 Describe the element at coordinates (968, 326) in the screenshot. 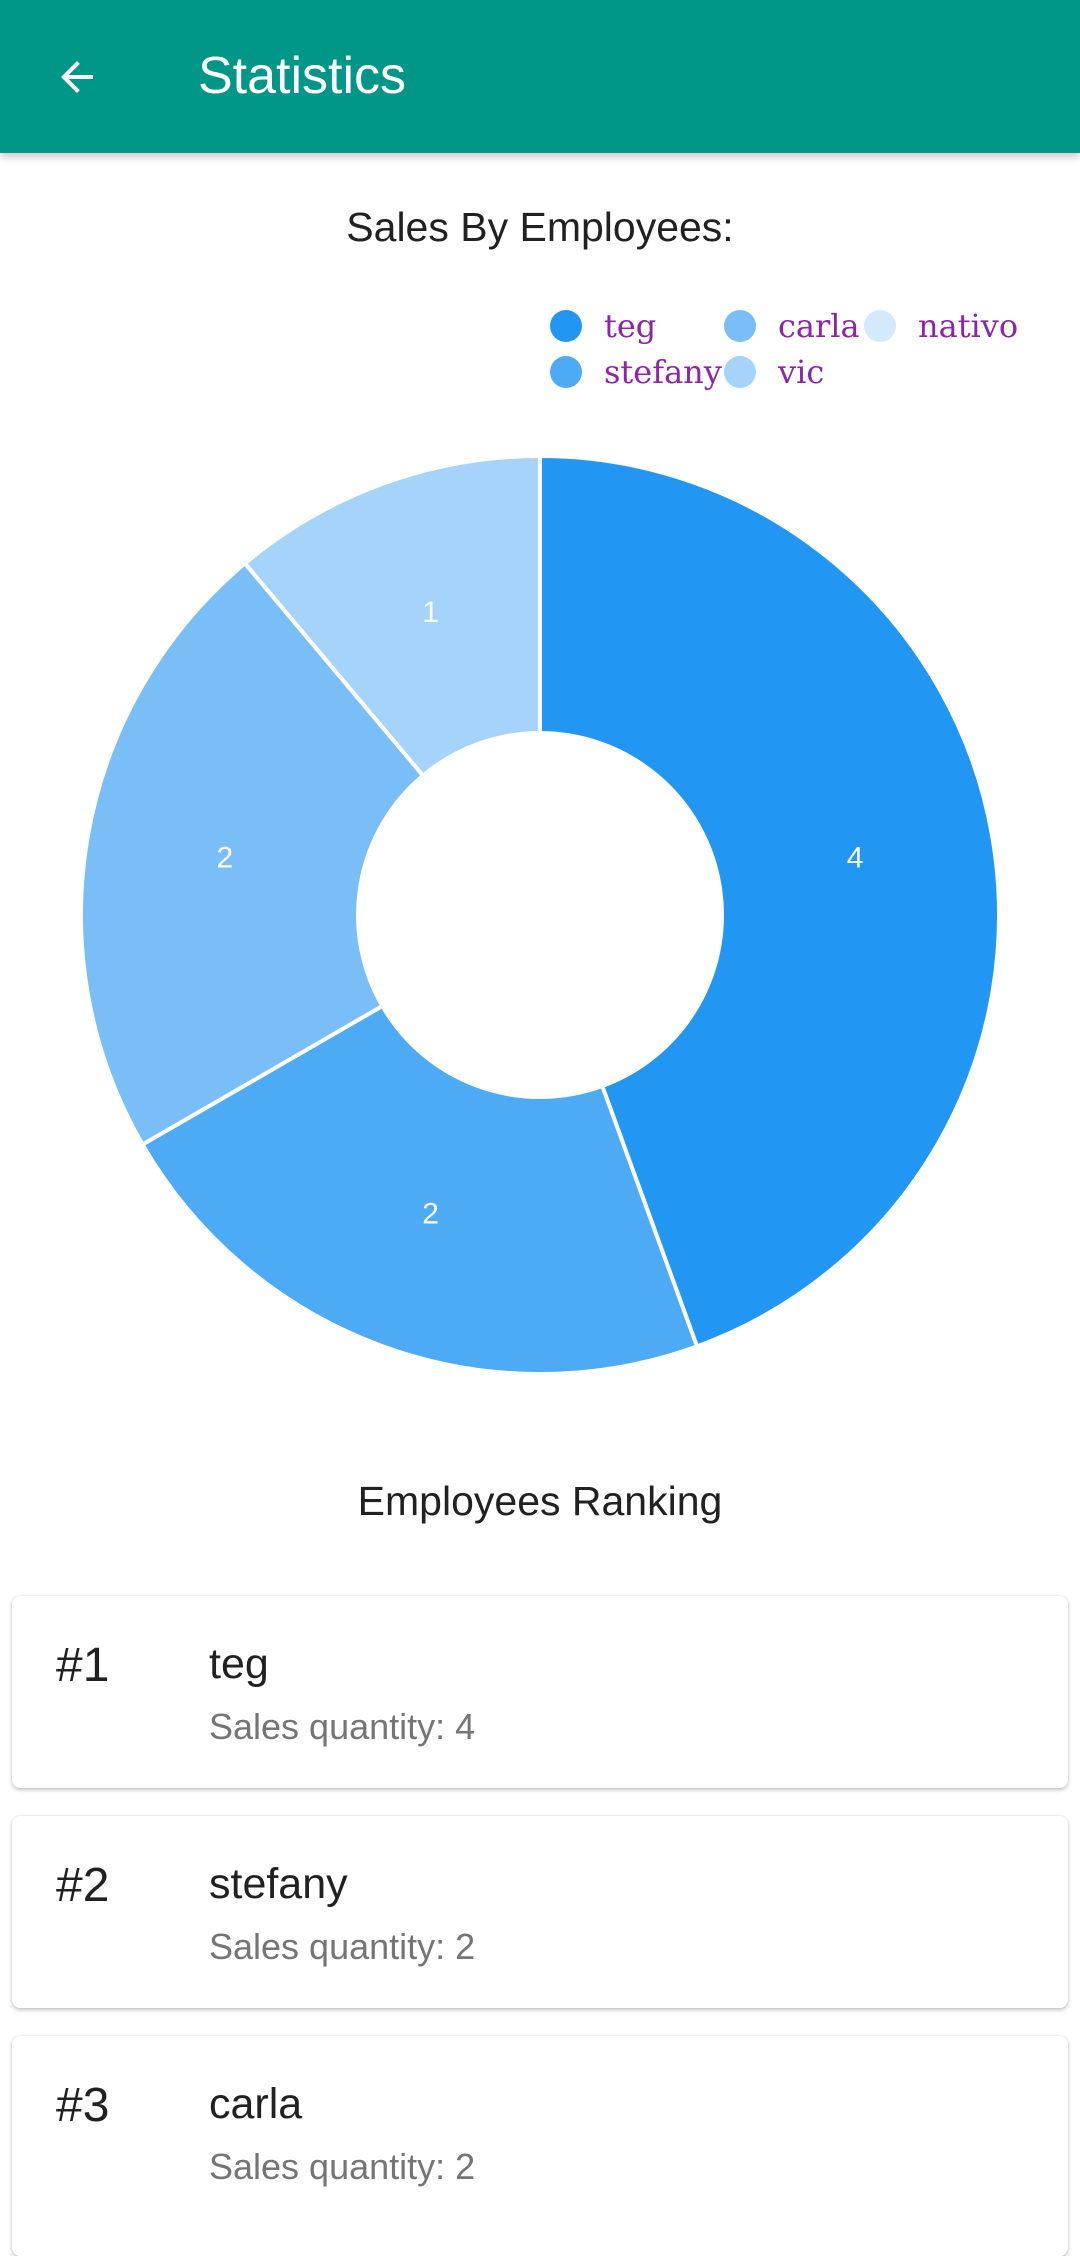

I see `legend-label: nativo` at that location.